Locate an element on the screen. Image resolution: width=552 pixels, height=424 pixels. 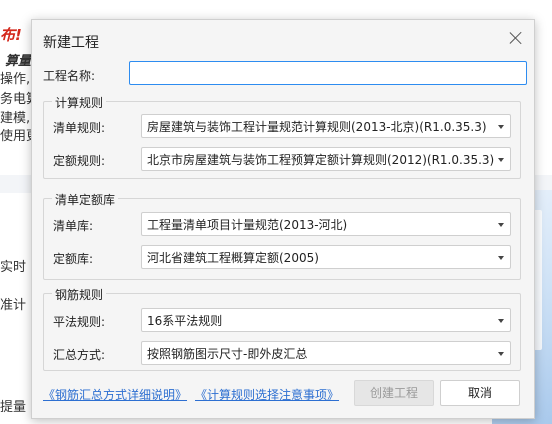
close-icon is located at coordinates (516, 38).